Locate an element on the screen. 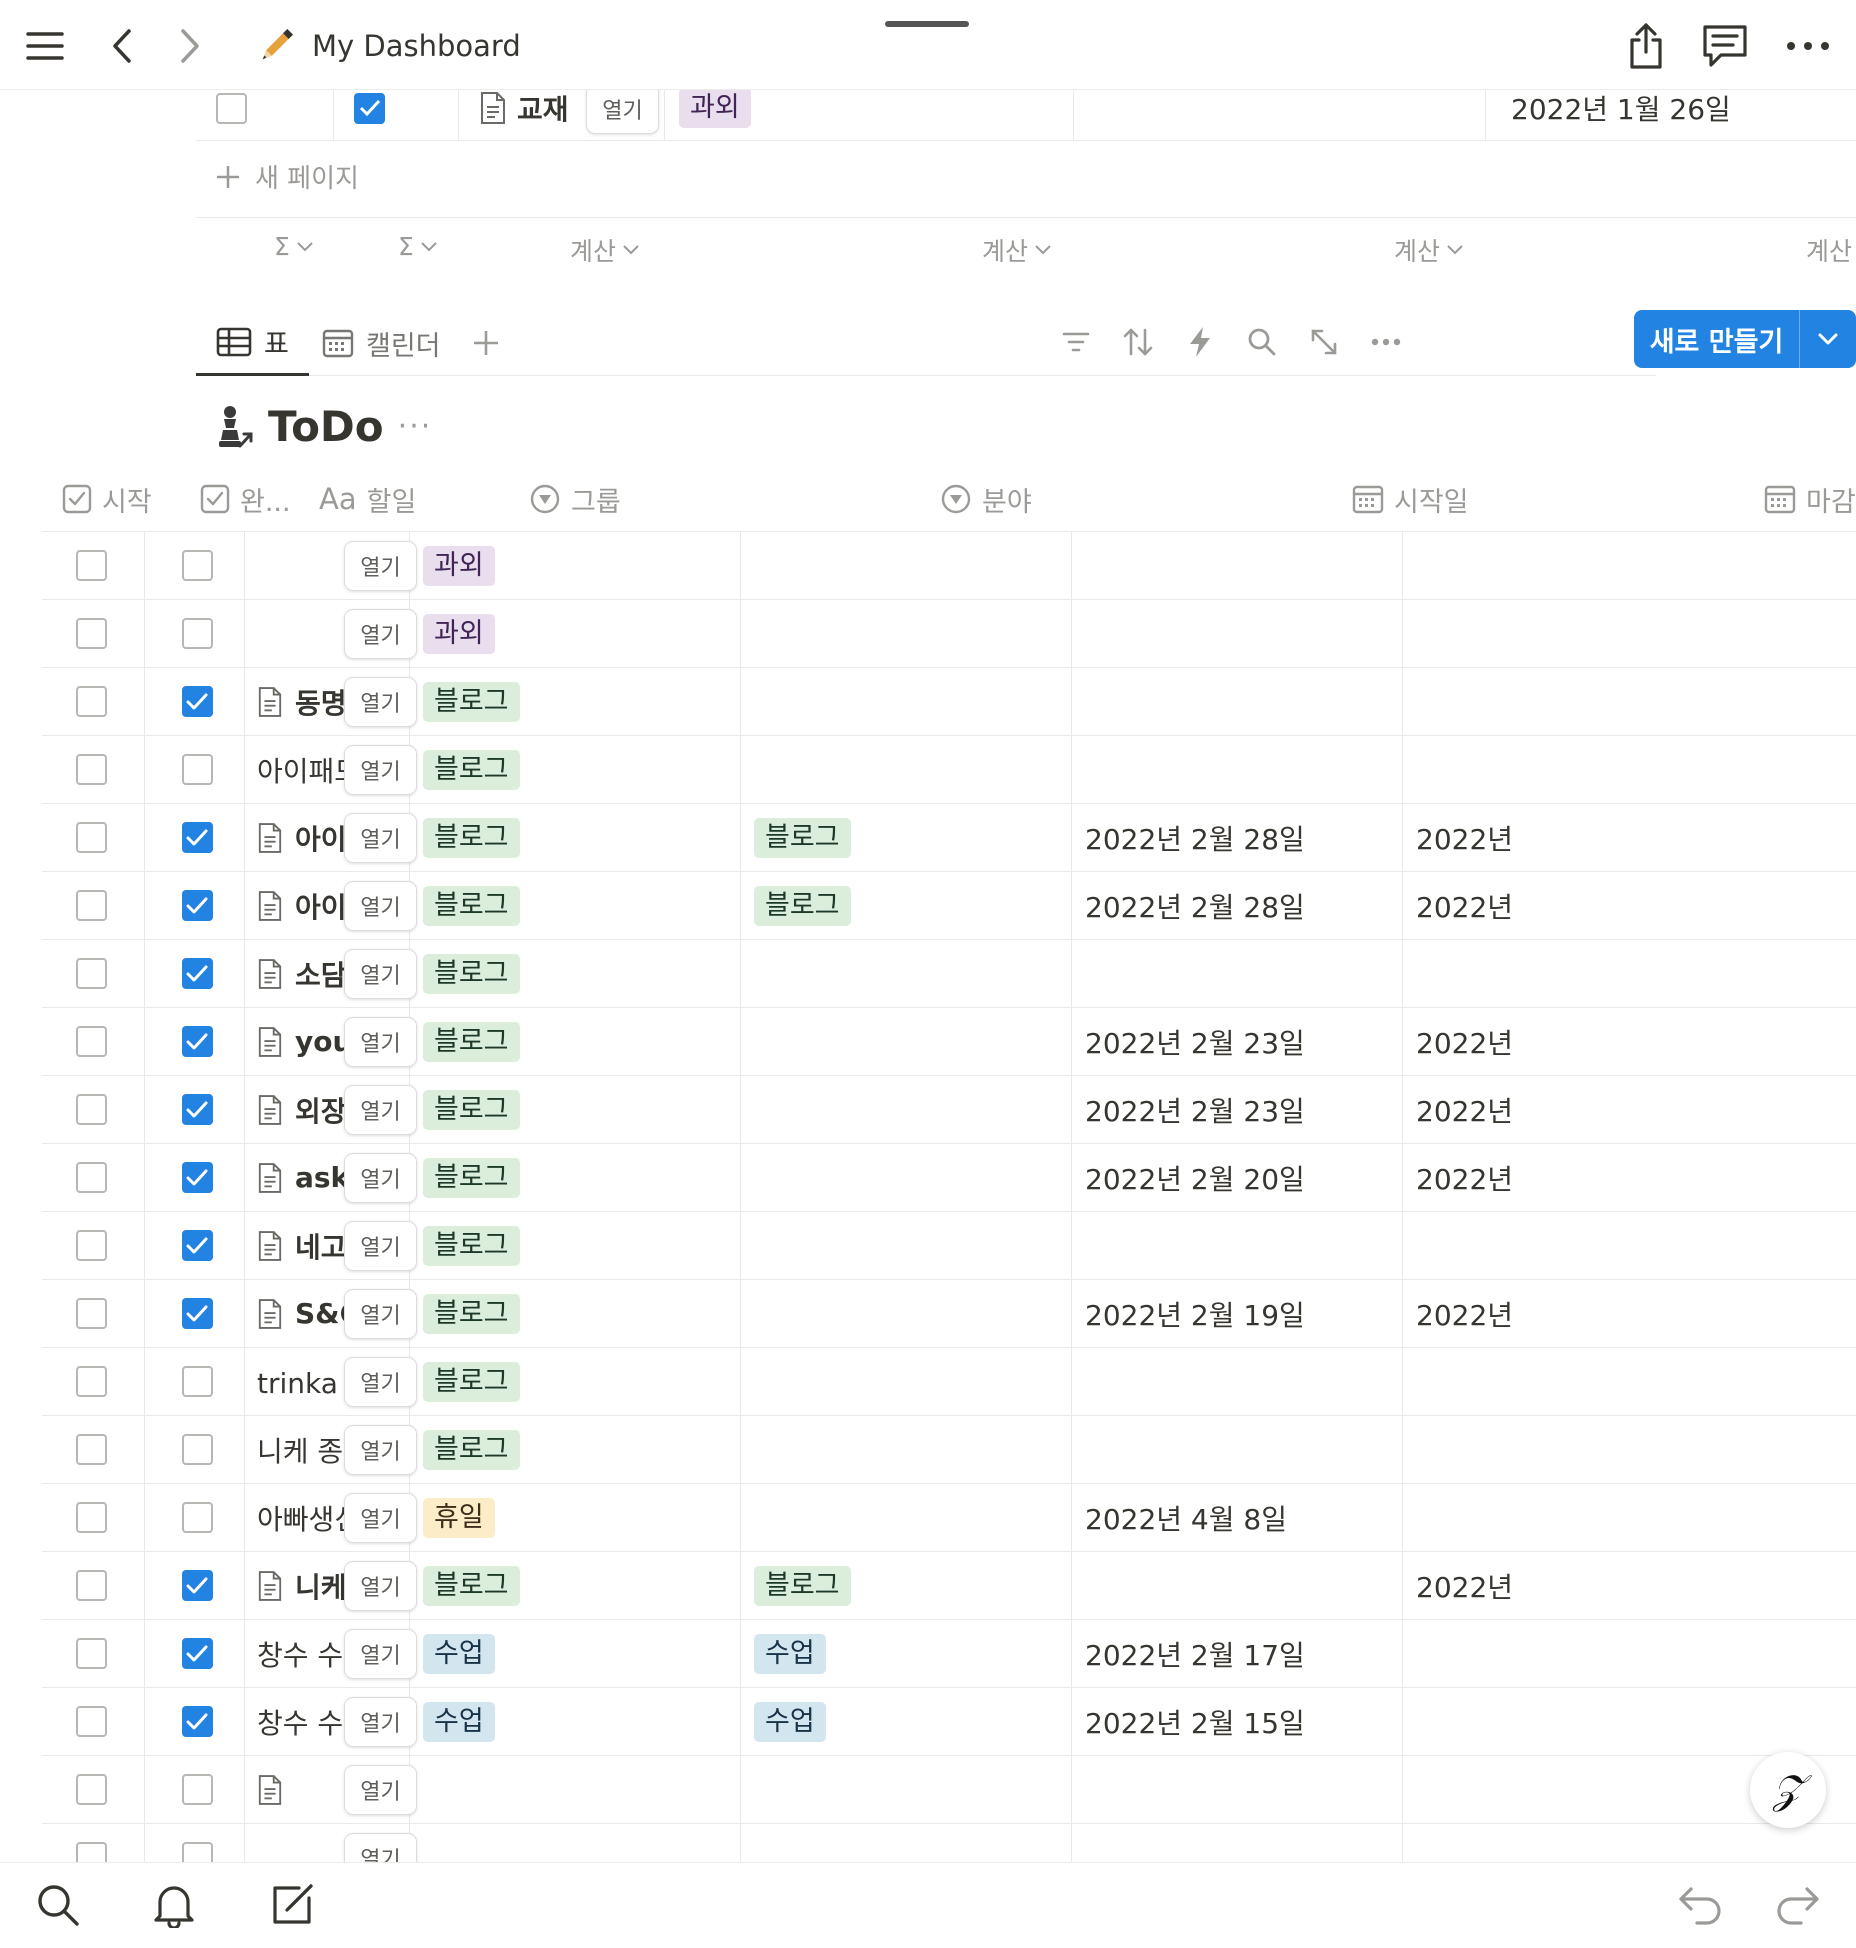 This screenshot has height=1948, width=1856. table-row: 니케 열기 블로그 블로그 2022년 is located at coordinates (949, 1586).